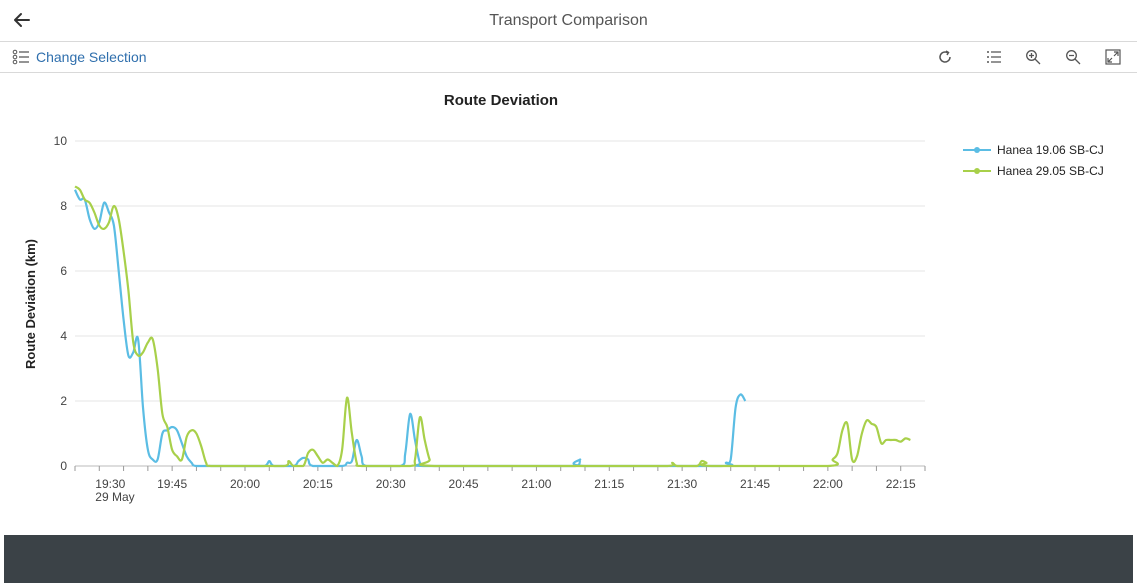 The width and height of the screenshot is (1137, 583). I want to click on x-tick-label: 20:45, so click(464, 484).